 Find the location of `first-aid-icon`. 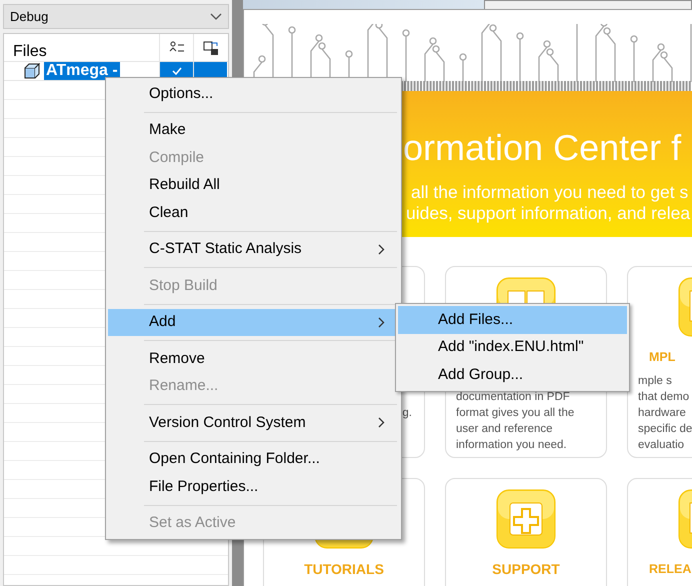

first-aid-icon is located at coordinates (526, 519).